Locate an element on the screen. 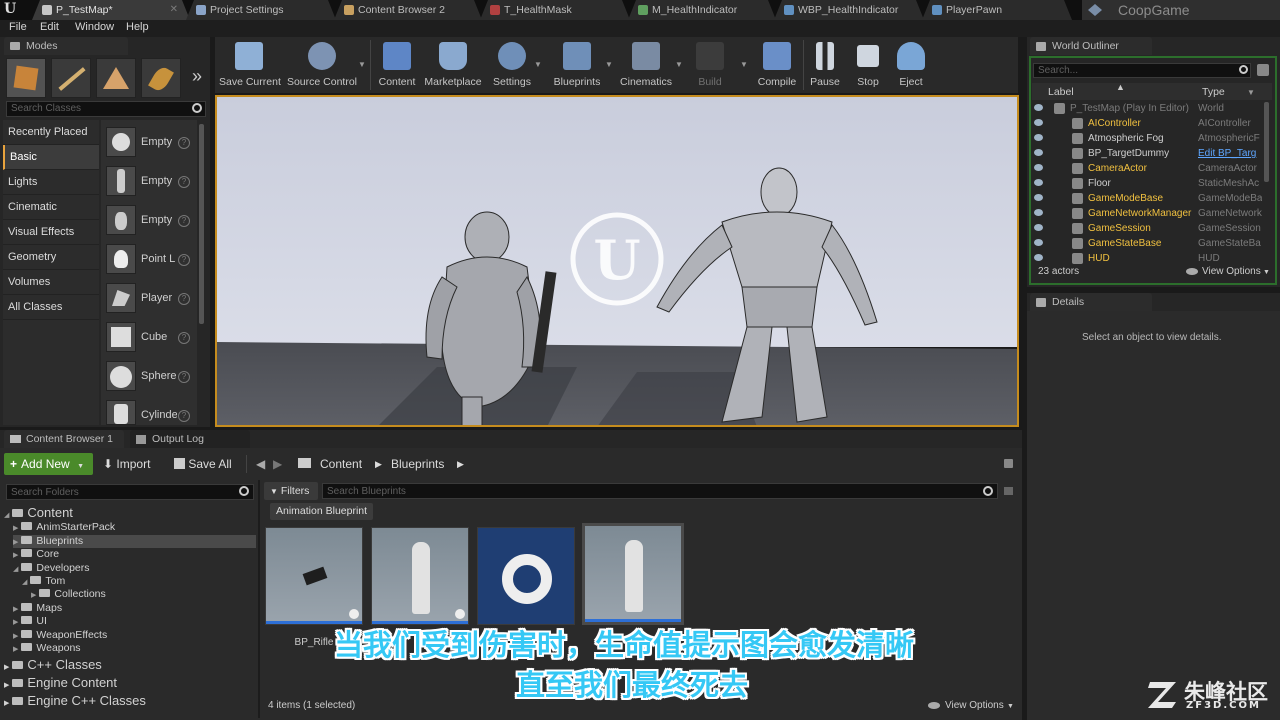 The width and height of the screenshot is (1280, 720). outliner-row: CameraActor CameraActor is located at coordinates (1147, 168).